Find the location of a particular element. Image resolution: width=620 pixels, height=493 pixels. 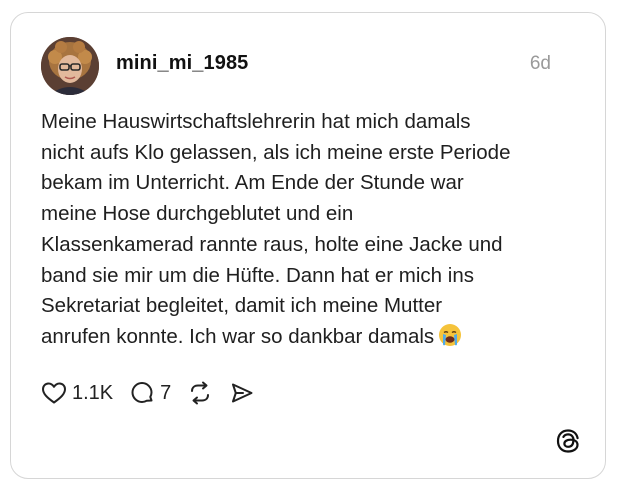

like-count: 1.1K is located at coordinates (93, 392).